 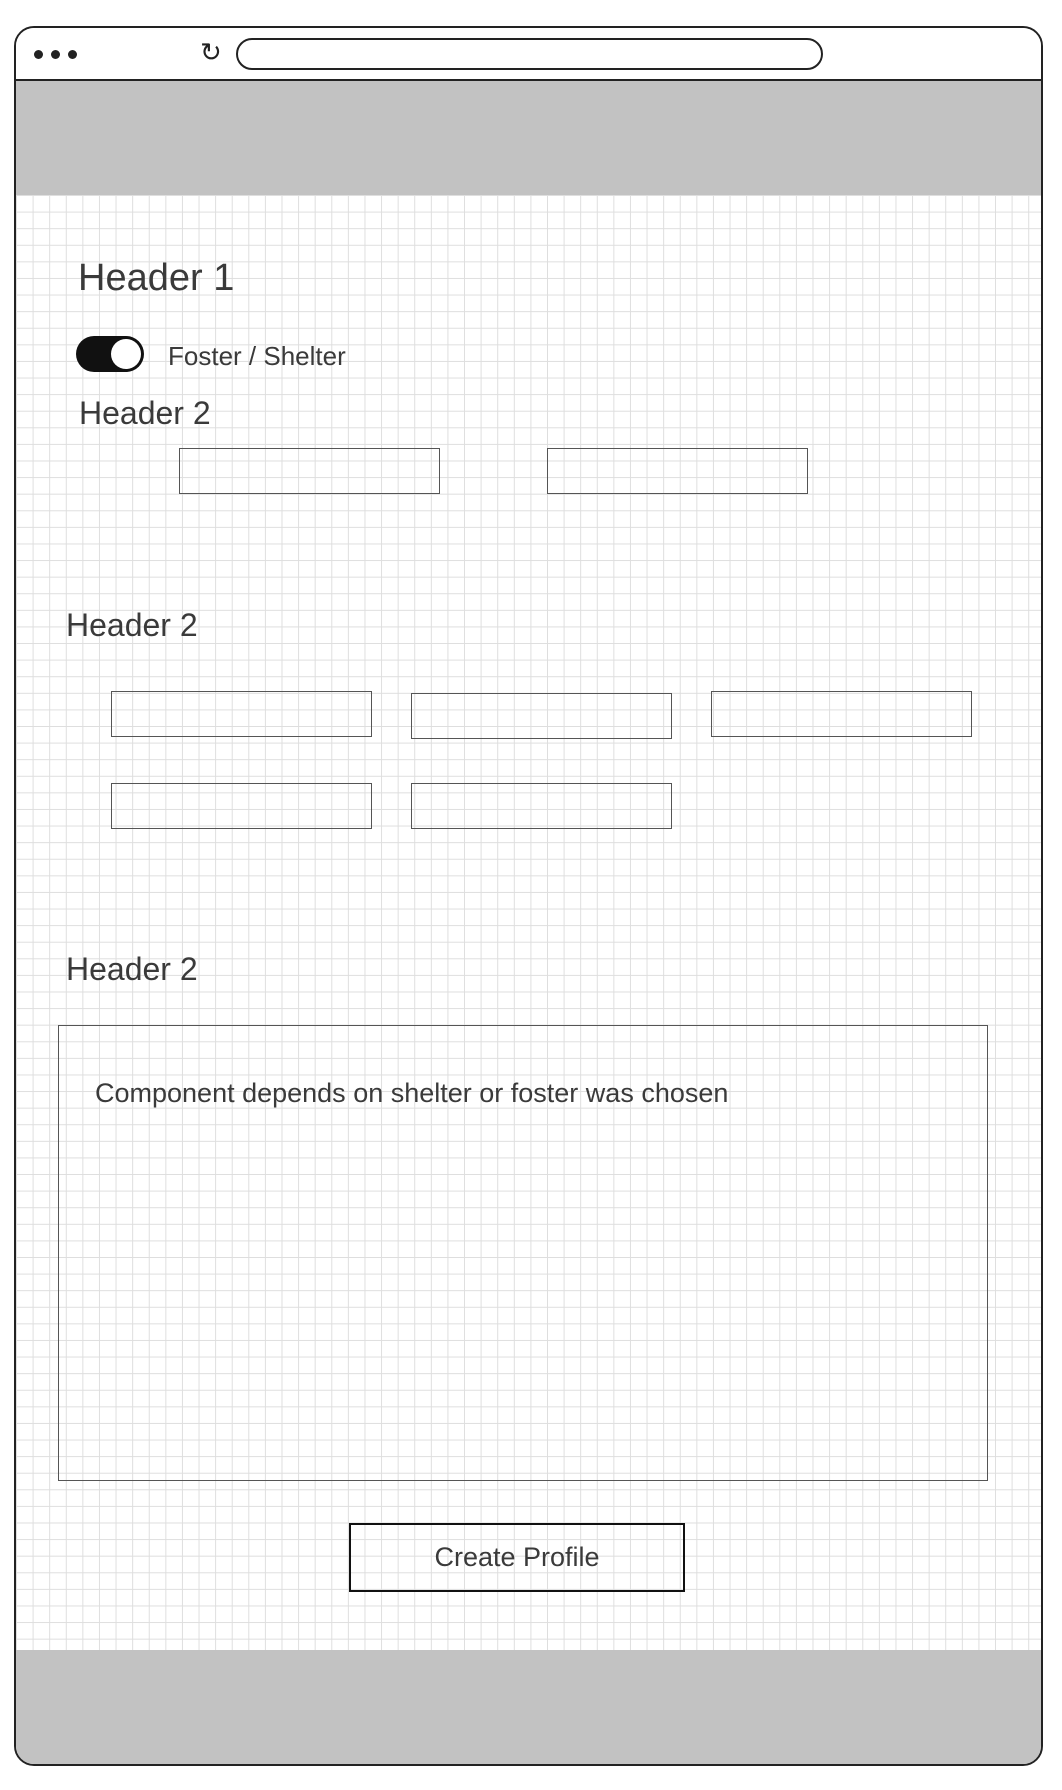 What do you see at coordinates (528, 138) in the screenshot?
I see `header-placeholder` at bounding box center [528, 138].